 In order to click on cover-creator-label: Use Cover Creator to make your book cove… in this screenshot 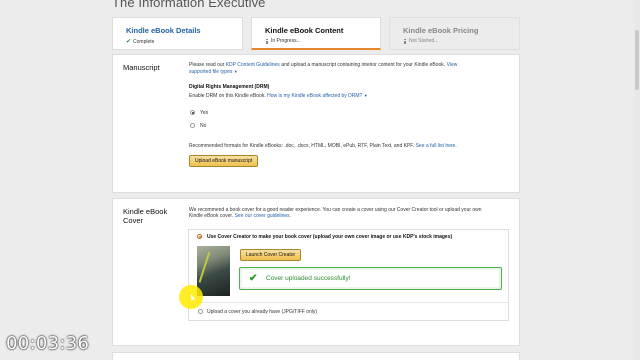, I will do `click(330, 237)`.